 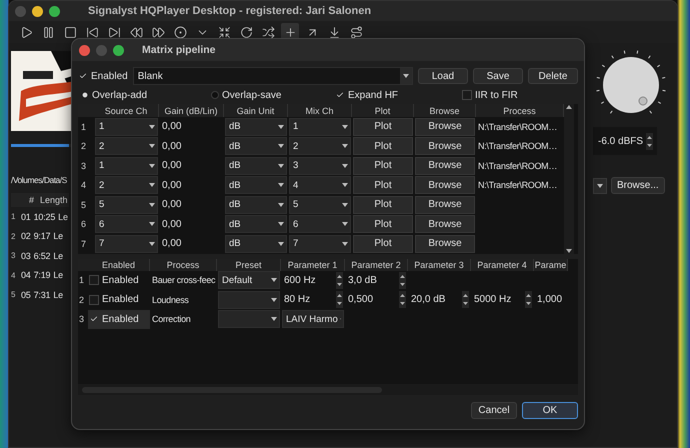 I want to click on source-channel-dropdown: 6, so click(x=126, y=224).